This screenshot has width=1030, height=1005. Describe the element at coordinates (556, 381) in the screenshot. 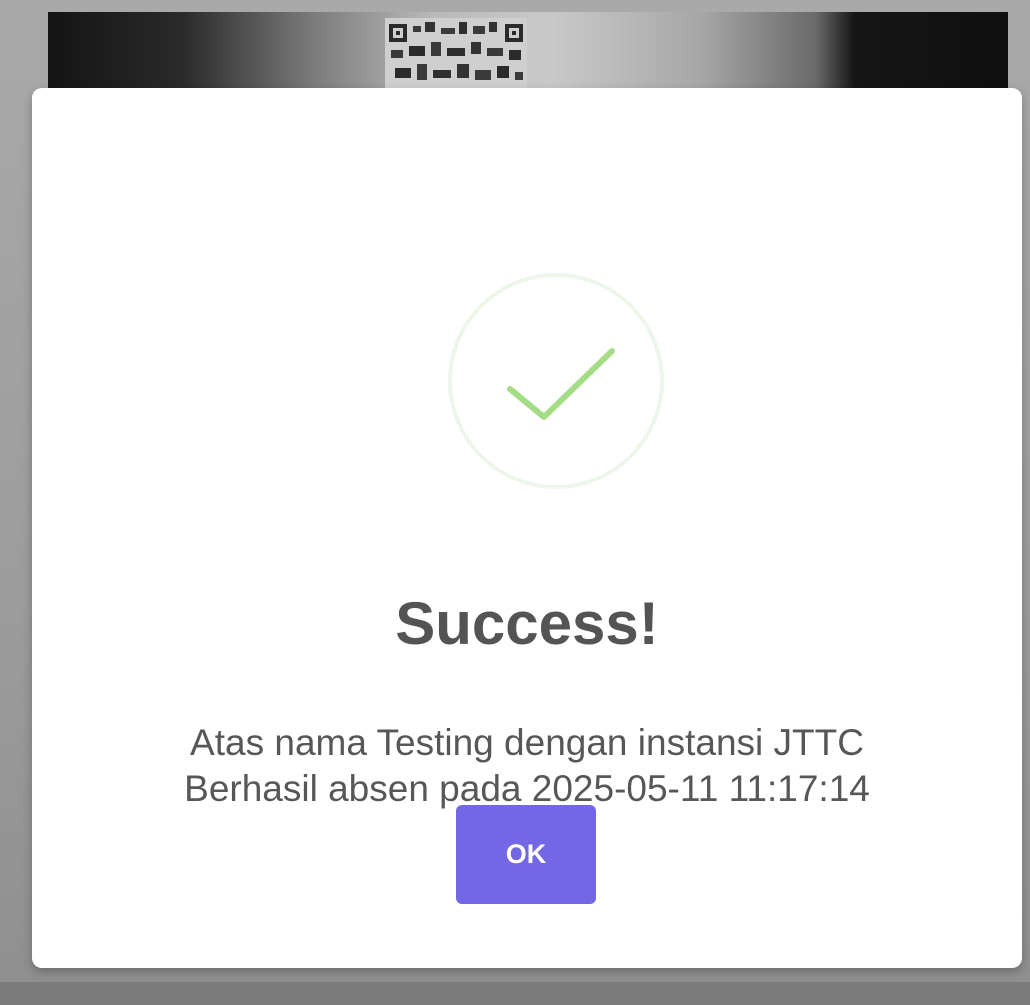

I see `check-icon` at that location.